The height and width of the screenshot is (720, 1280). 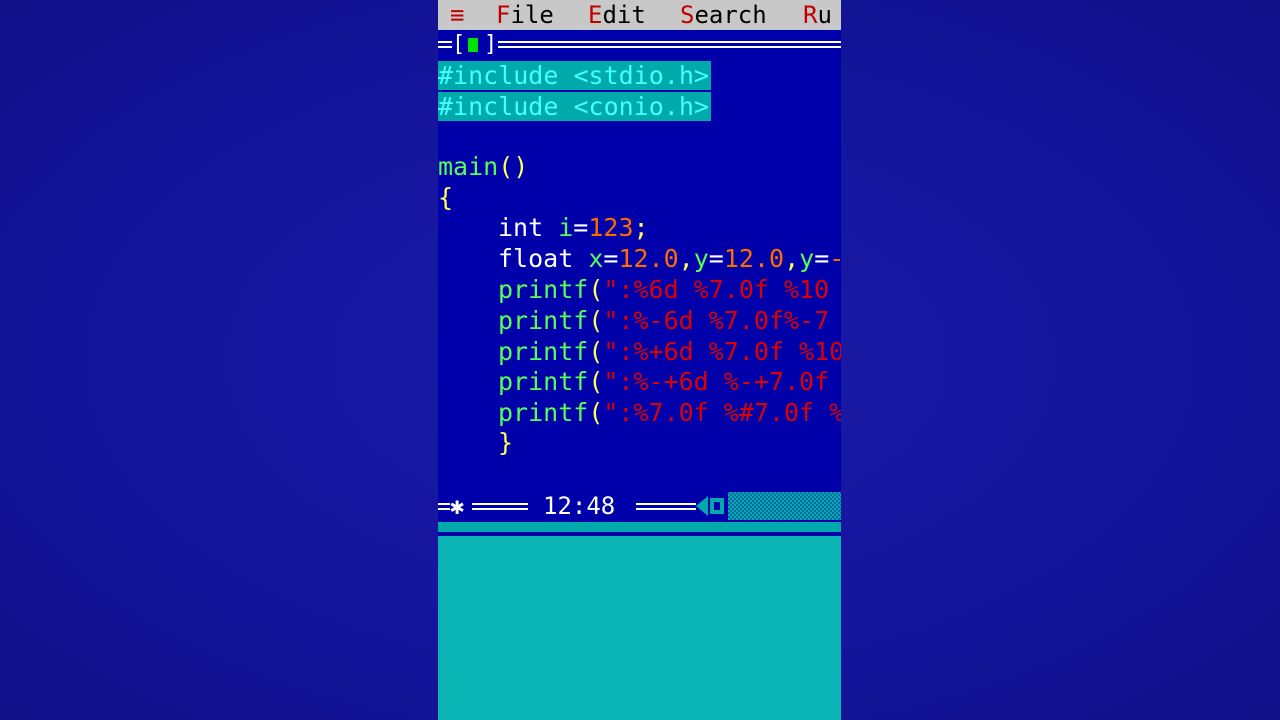 I want to click on float-comma-2: ,, so click(x=792, y=258).